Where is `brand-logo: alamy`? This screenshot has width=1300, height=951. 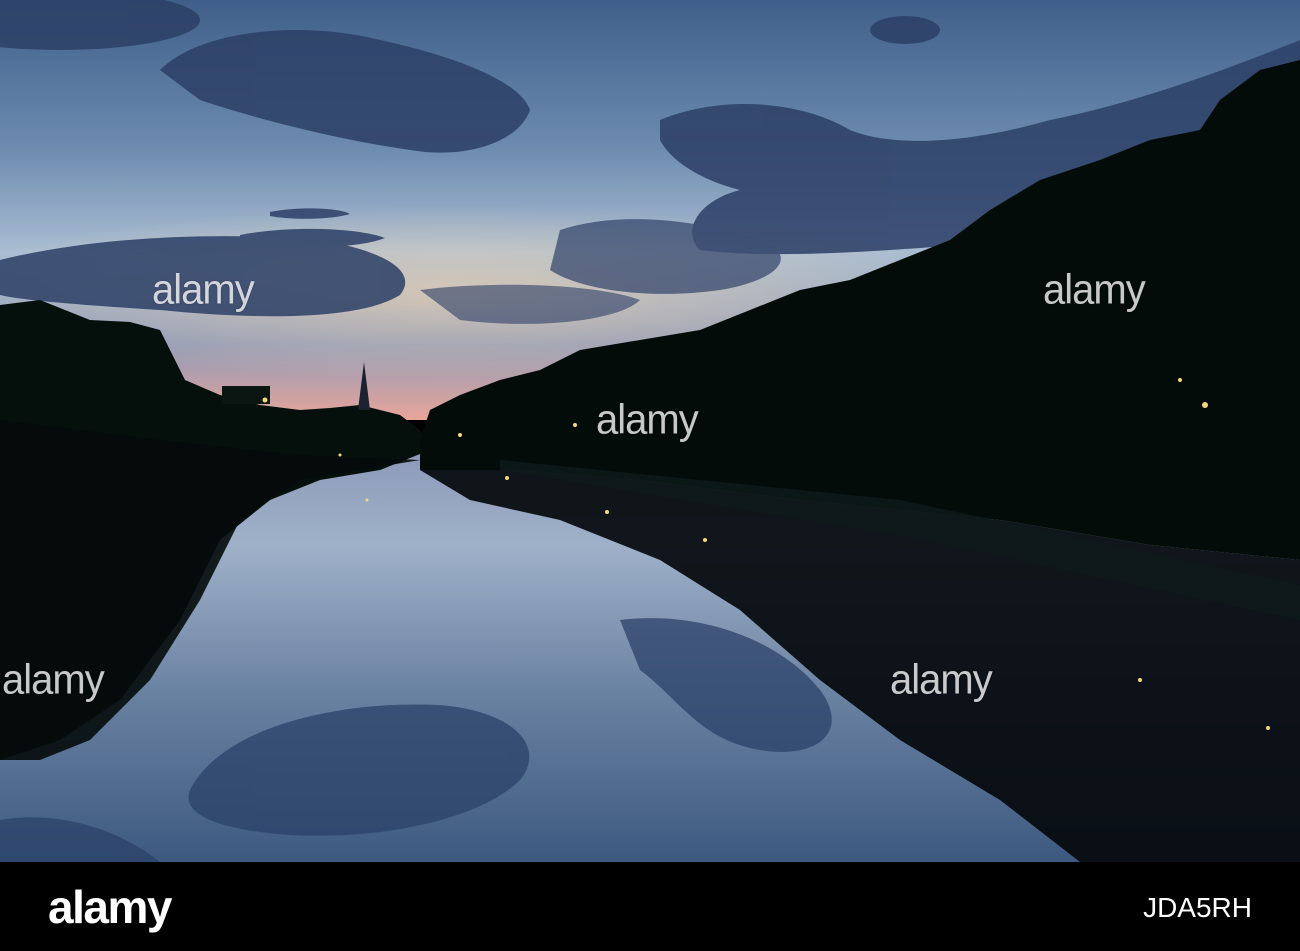
brand-logo: alamy is located at coordinates (110, 907).